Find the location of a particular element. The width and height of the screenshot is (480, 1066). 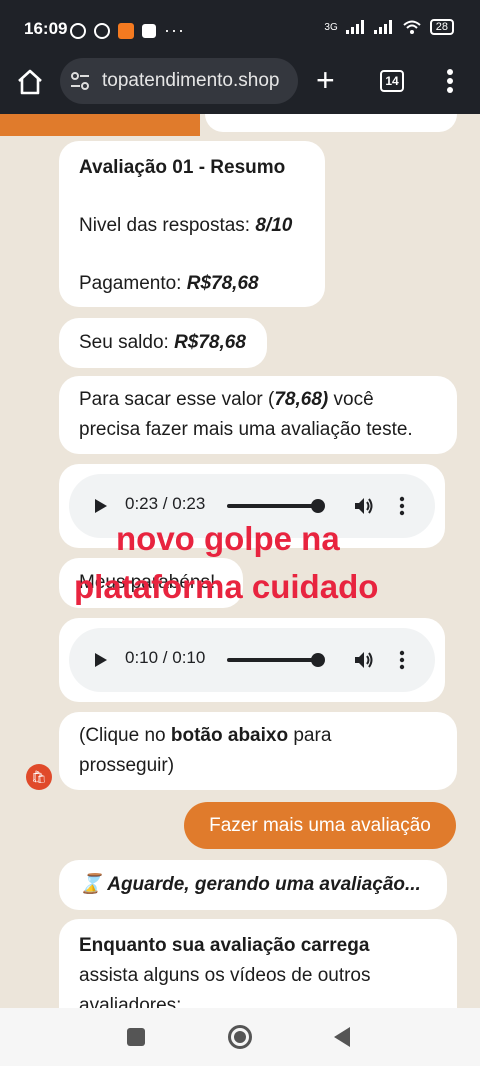

partial-message-bubble is located at coordinates (331, 123).